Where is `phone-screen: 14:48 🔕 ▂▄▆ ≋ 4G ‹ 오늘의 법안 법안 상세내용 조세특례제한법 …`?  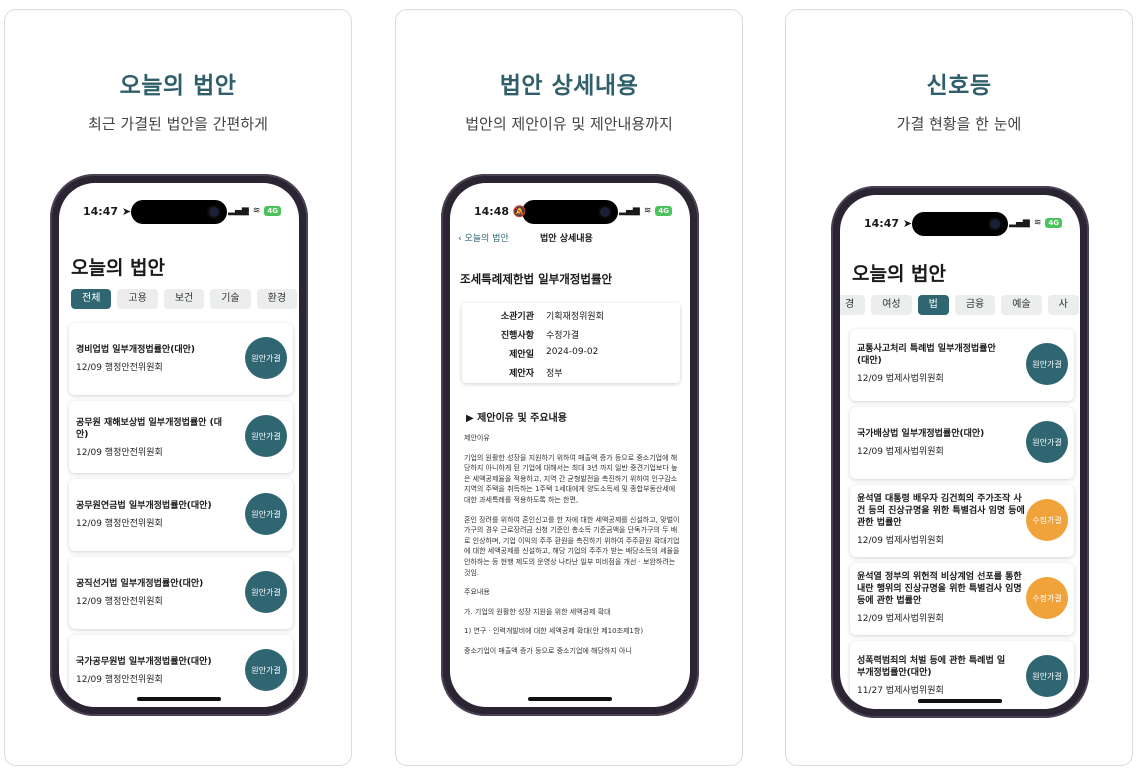
phone-screen: 14:48 🔕 ▂▄▆ ≋ 4G ‹ 오늘의 법안 법안 상세내용 조세특례제한법 … is located at coordinates (570, 445).